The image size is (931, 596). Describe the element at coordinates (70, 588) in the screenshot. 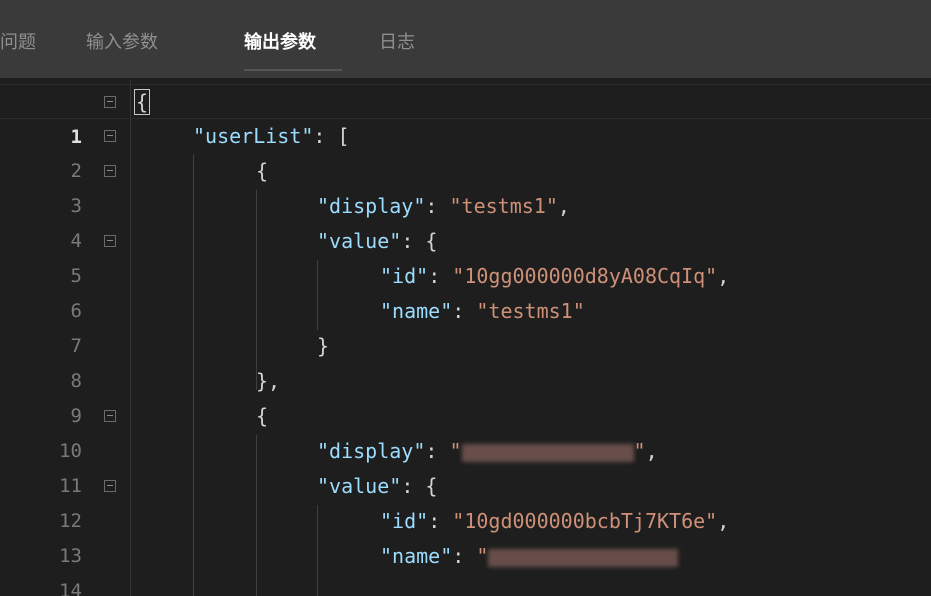

I see `line-number: 14` at that location.